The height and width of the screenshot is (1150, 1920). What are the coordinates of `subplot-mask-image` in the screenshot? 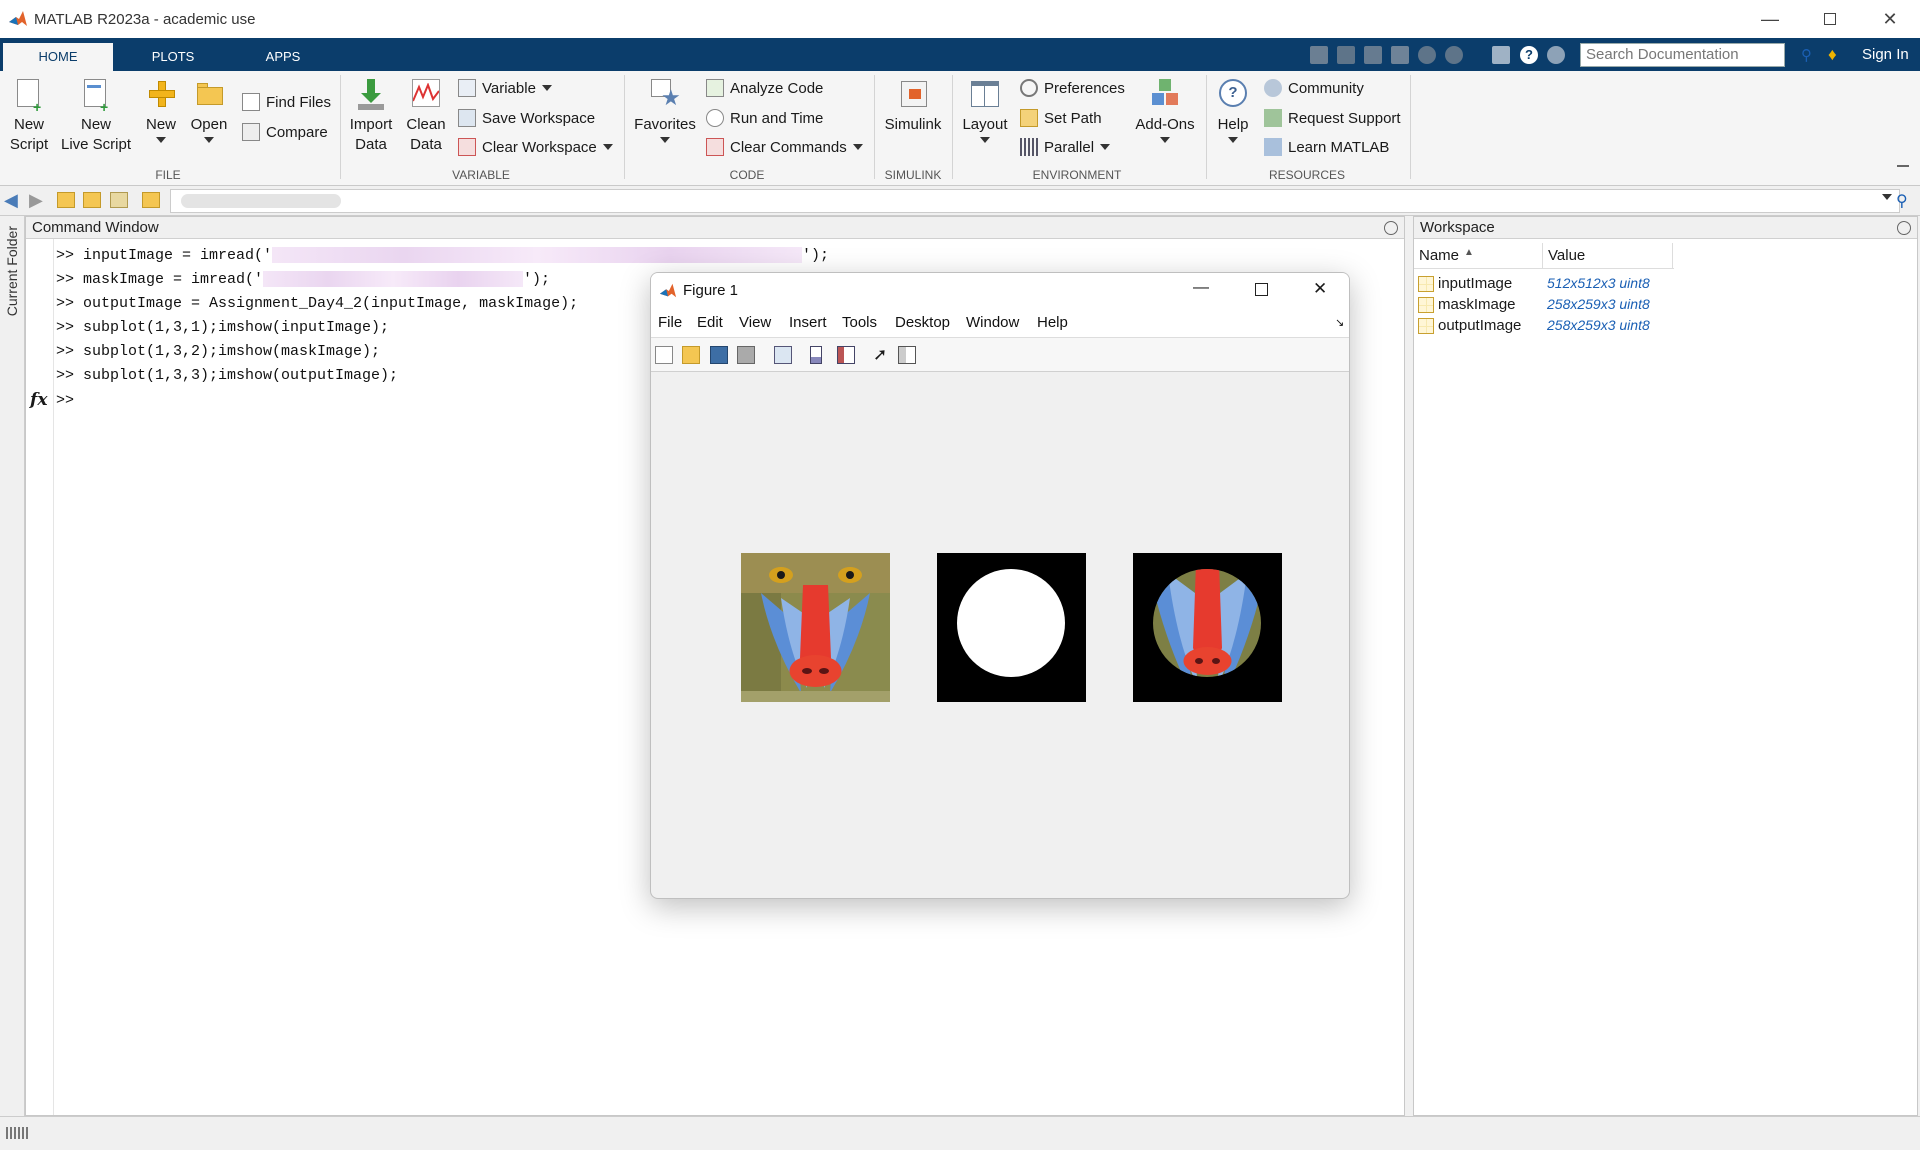 It's located at (1011, 627).